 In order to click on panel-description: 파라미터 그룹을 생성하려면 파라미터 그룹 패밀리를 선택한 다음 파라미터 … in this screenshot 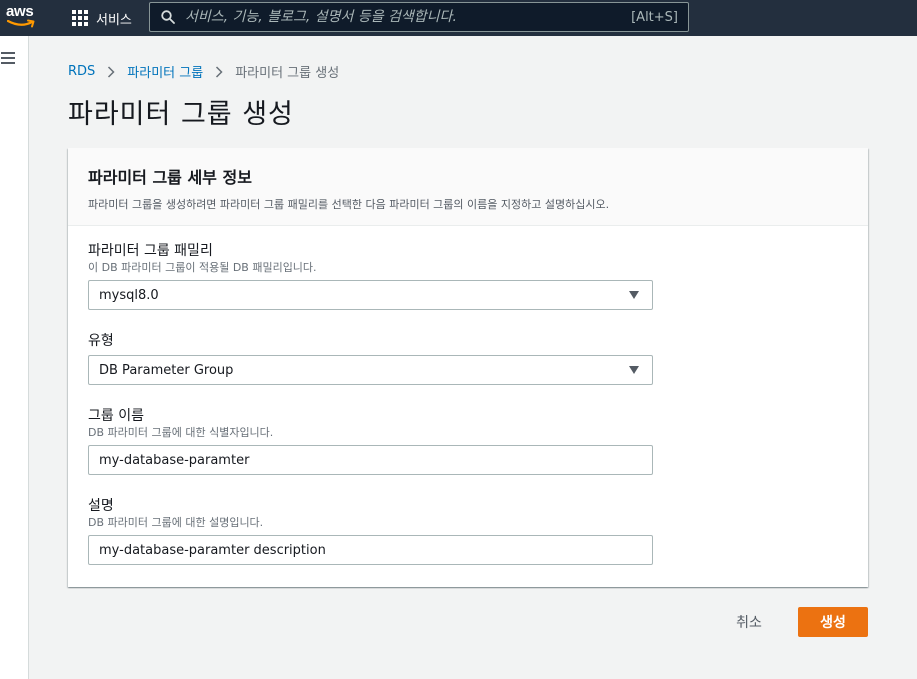, I will do `click(349, 204)`.